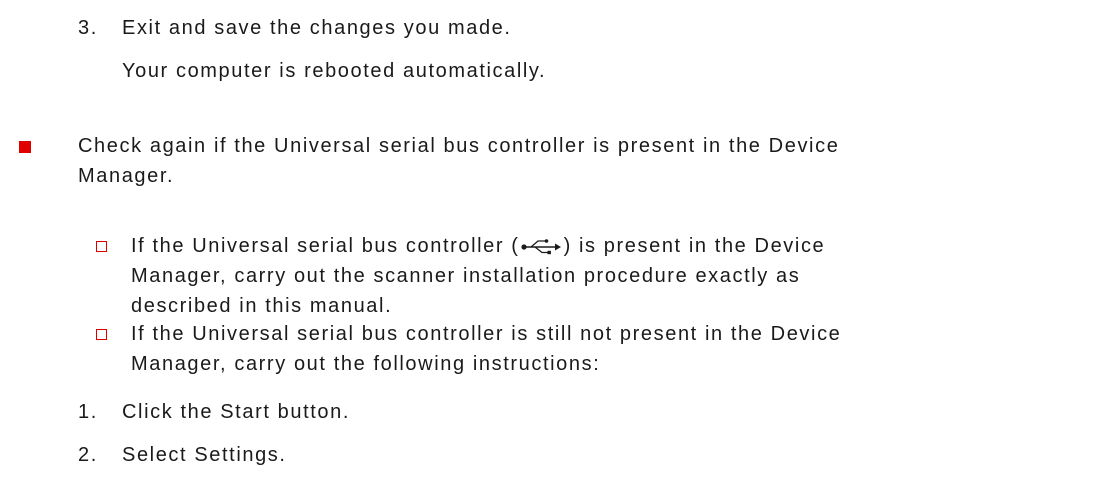 This screenshot has width=1116, height=484. Describe the element at coordinates (317, 28) in the screenshot. I see `step-text: Exit and save the changes you made.` at that location.